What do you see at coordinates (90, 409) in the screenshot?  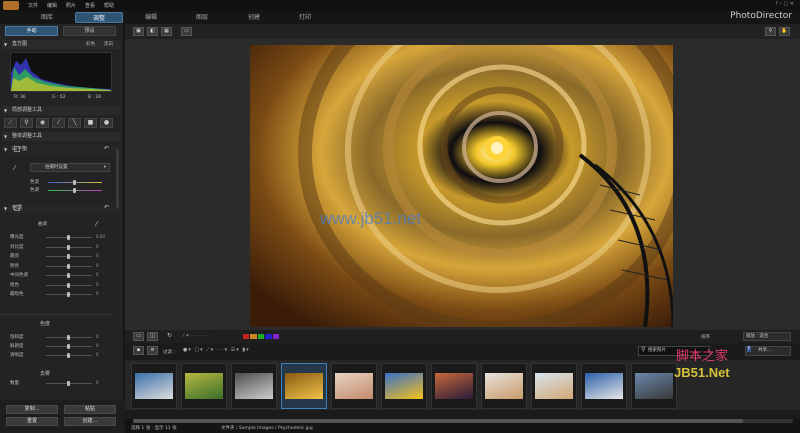 I see `paste-button: 粘贴` at bounding box center [90, 409].